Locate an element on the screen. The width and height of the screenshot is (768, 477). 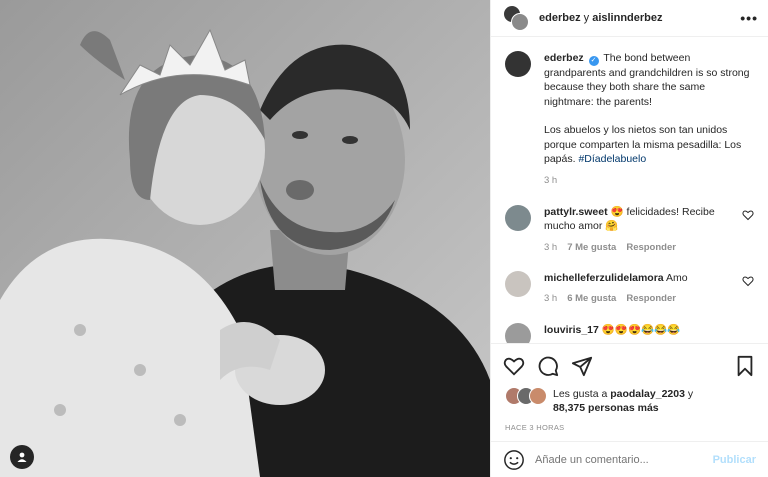
comment-username: pattylr.sweet is located at coordinates (576, 212).